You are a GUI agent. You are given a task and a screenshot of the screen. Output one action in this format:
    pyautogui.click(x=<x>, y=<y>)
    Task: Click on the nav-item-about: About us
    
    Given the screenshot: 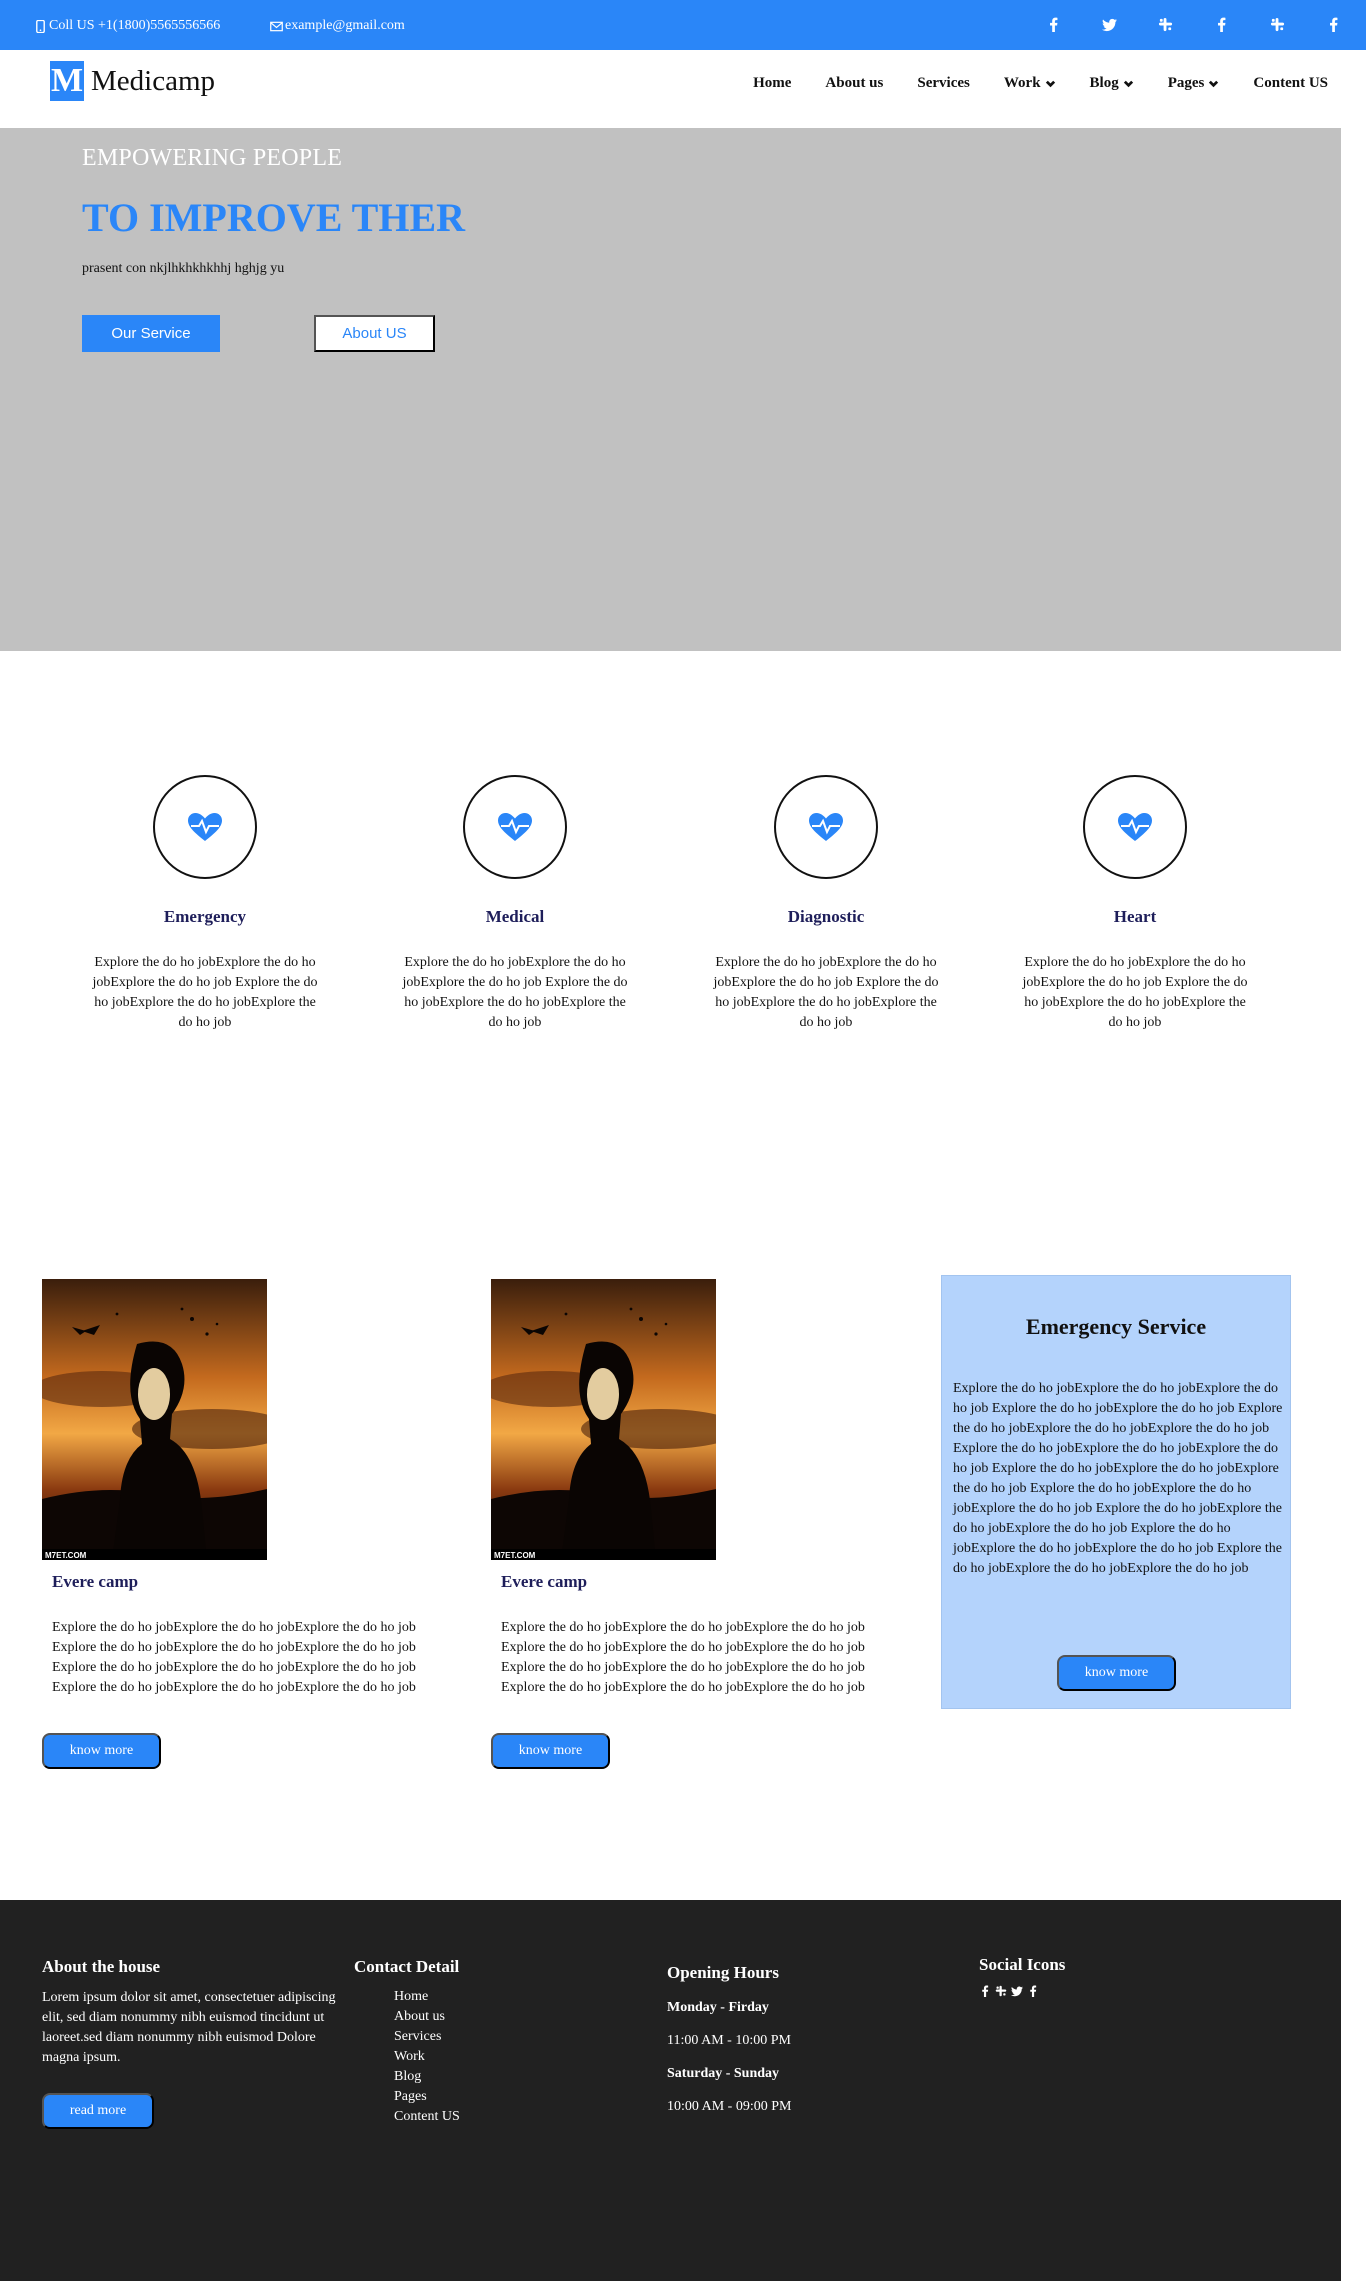 What is the action you would take?
    pyautogui.click(x=854, y=83)
    